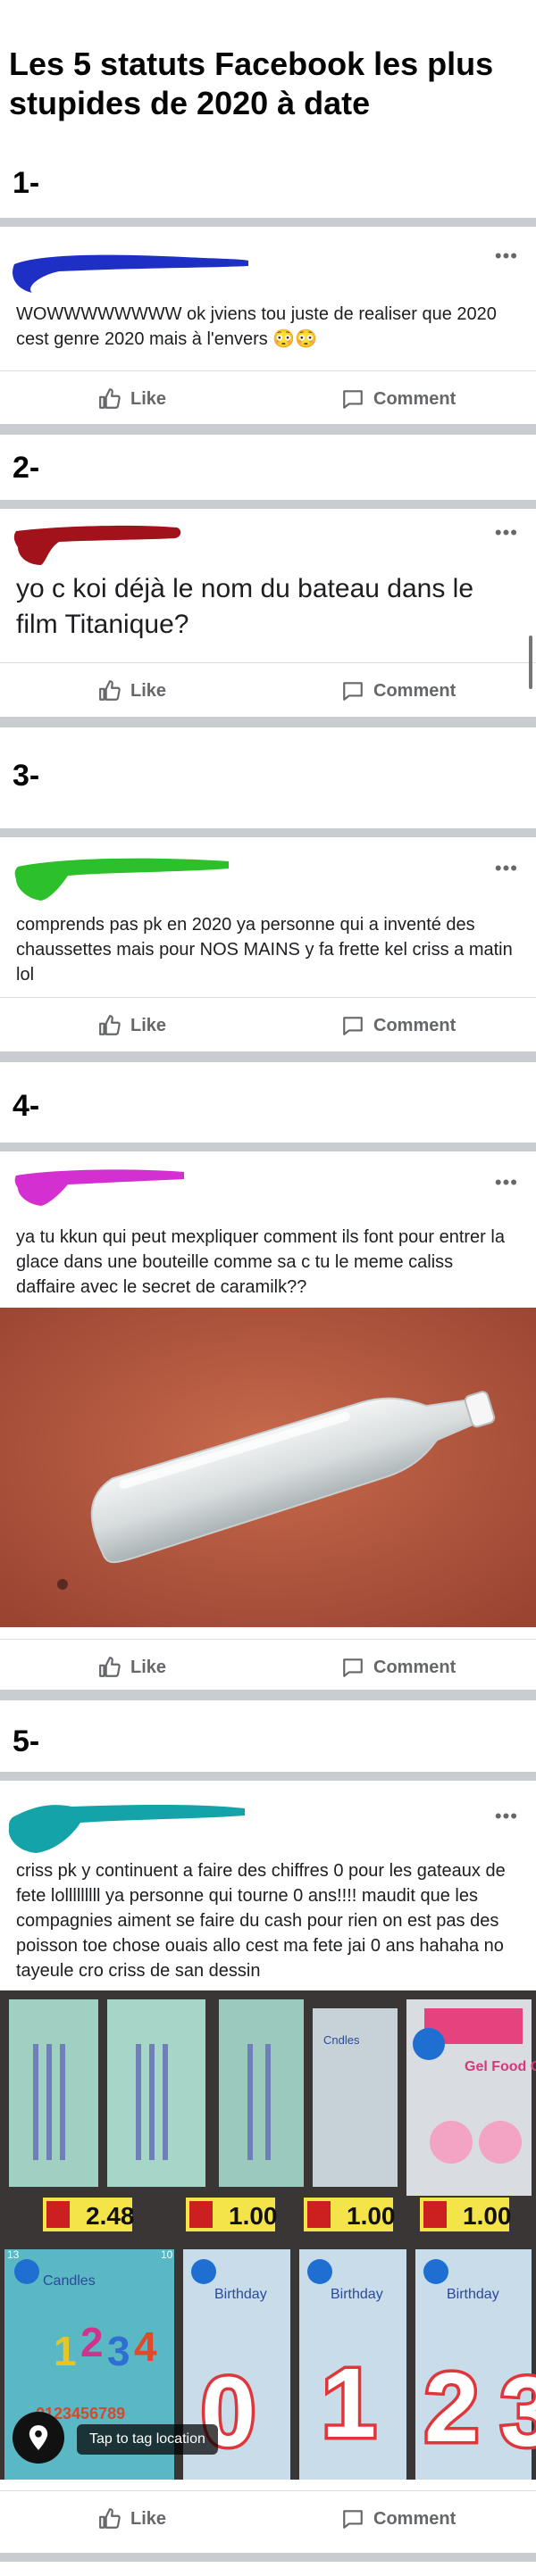  Describe the element at coordinates (26, 468) in the screenshot. I see `post-number: 2-` at that location.